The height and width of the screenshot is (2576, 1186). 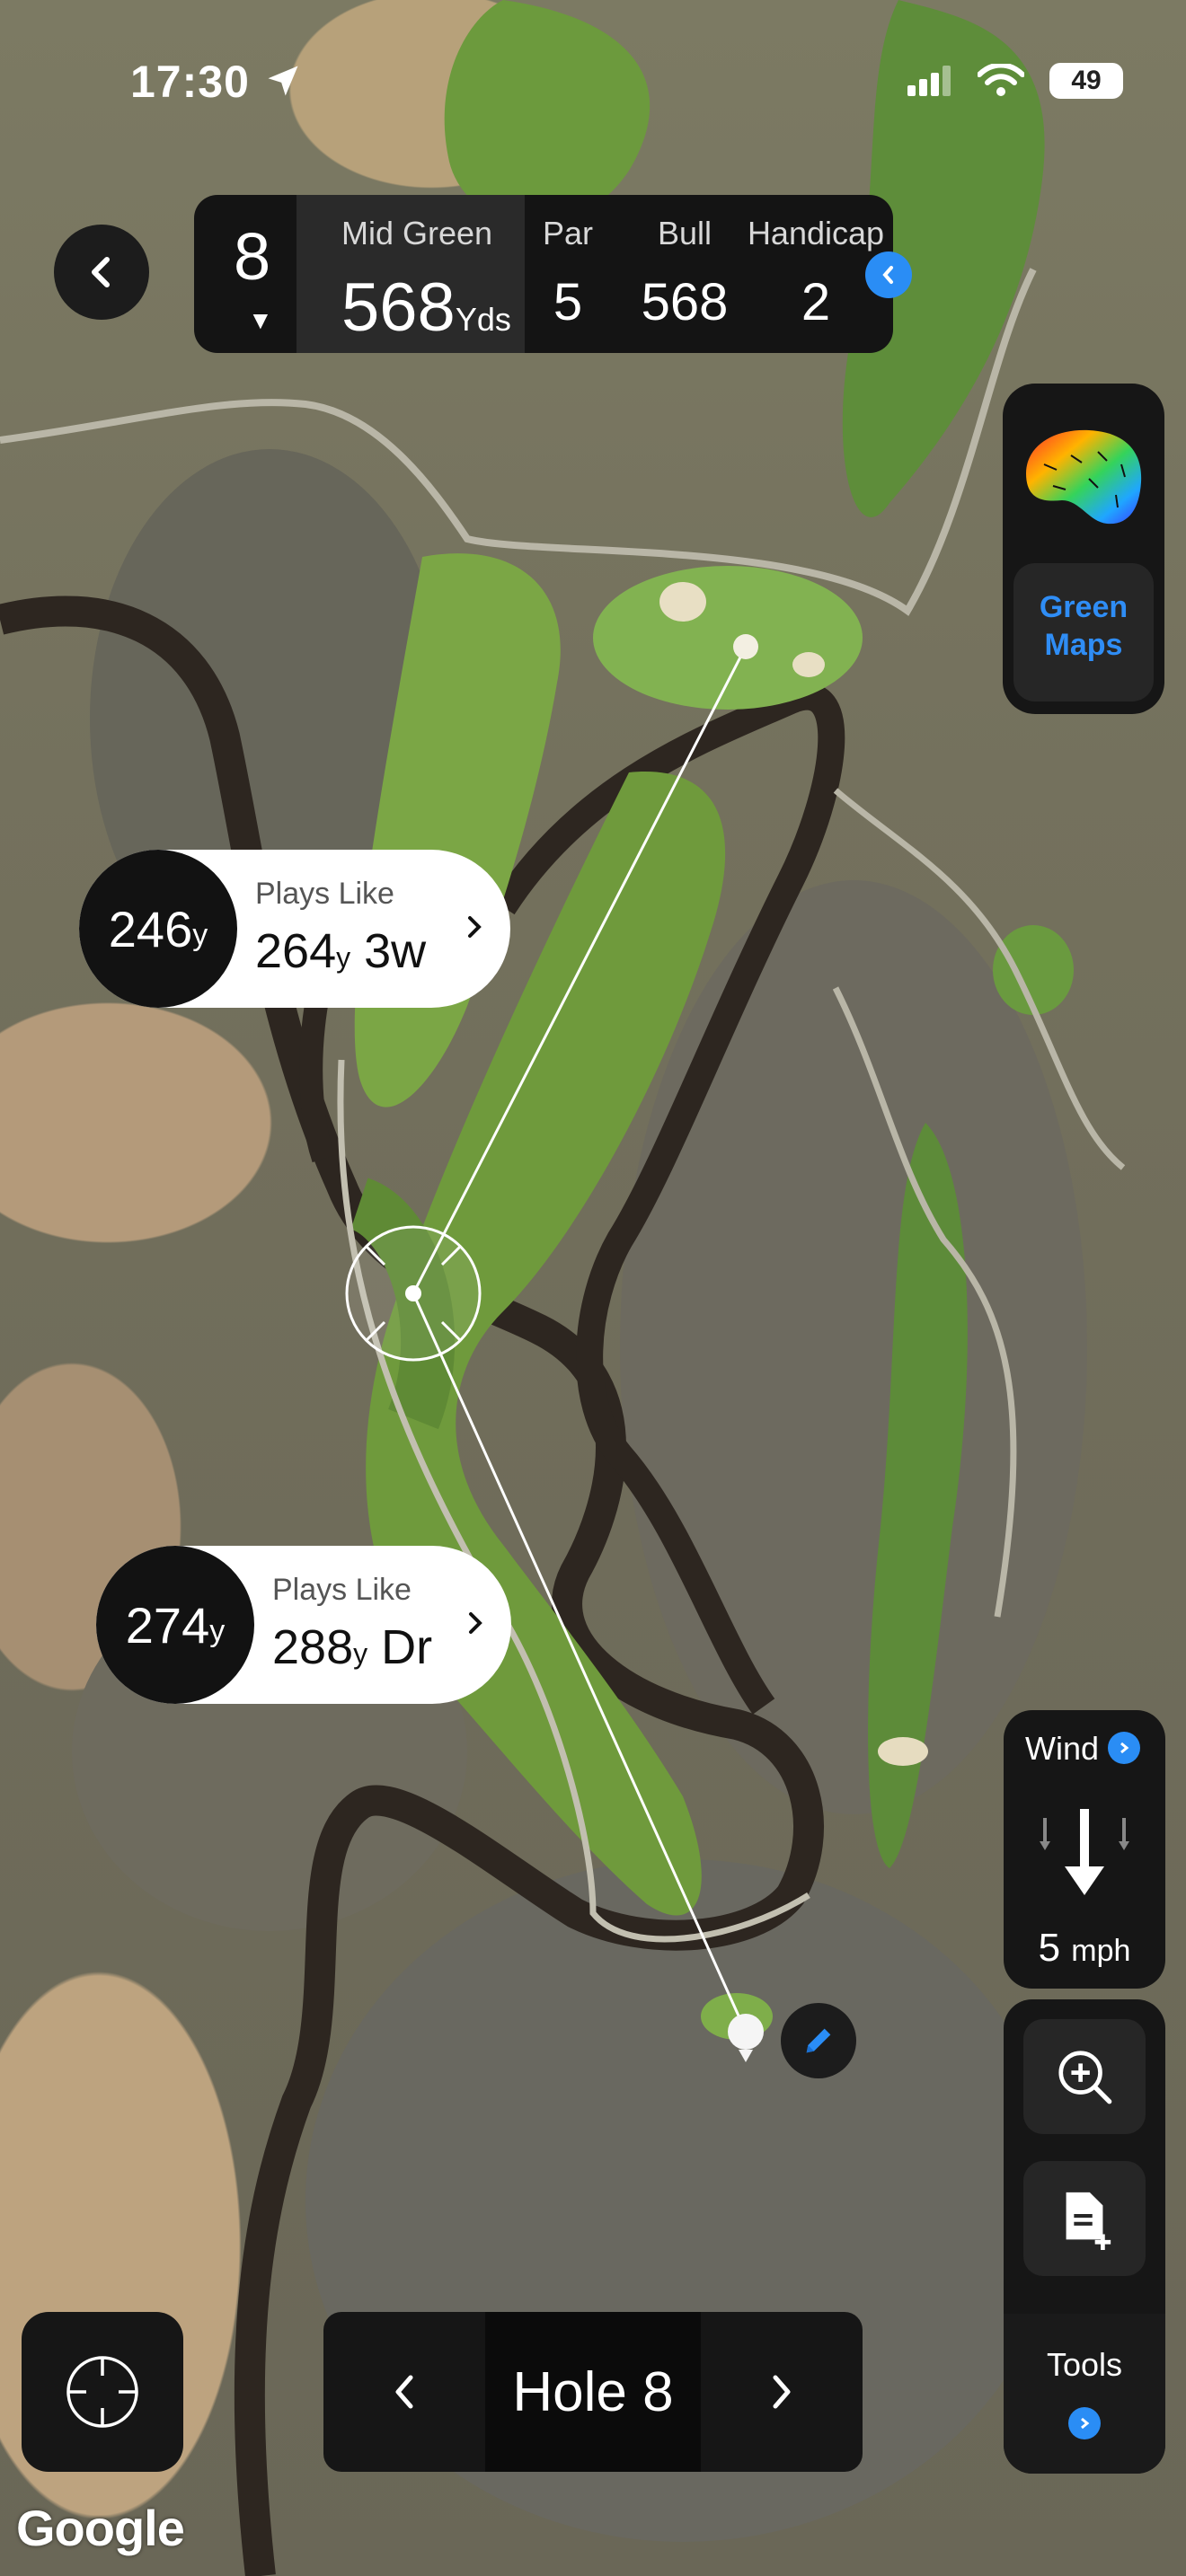 I want to click on tools-label: Tools, so click(x=1084, y=2364).